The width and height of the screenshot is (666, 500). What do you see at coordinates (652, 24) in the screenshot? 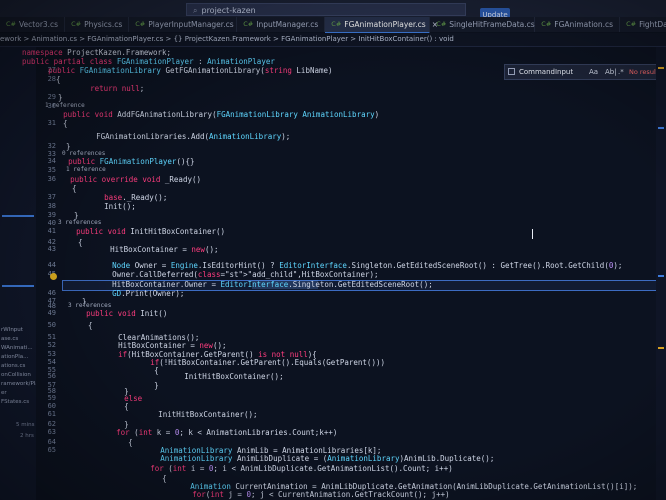
I see `tab-label: FightData.cs` at bounding box center [652, 24].